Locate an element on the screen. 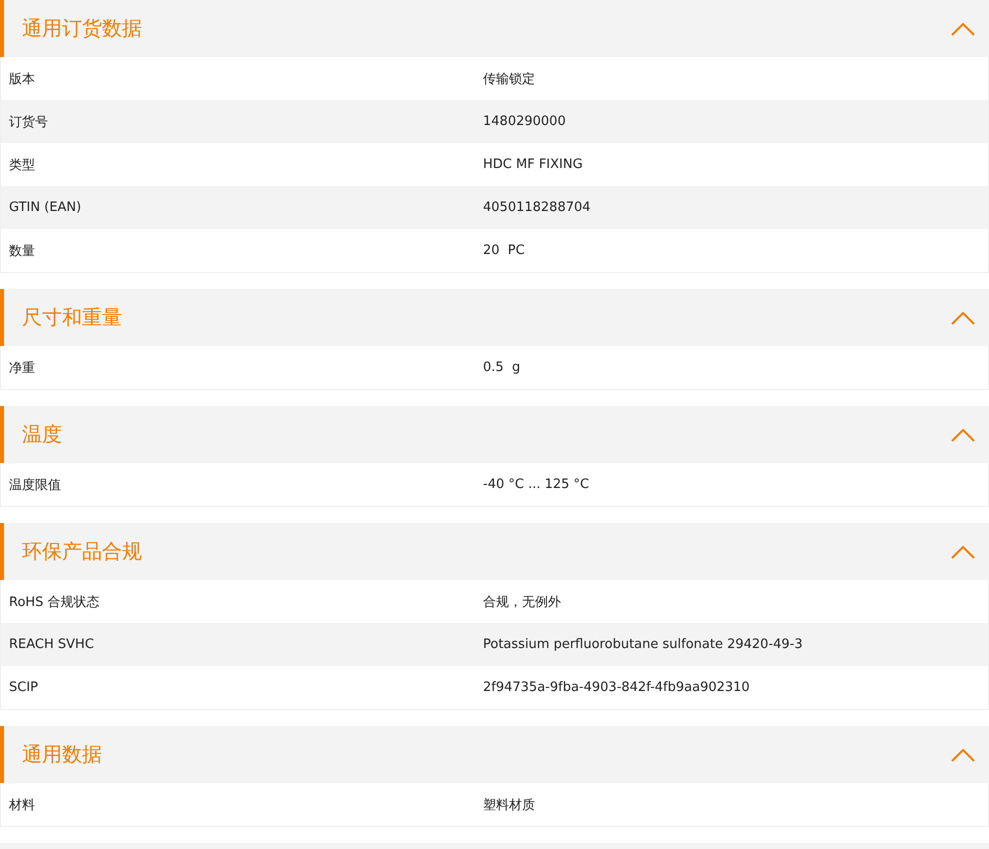  row-label: 温度限值 is located at coordinates (35, 485).